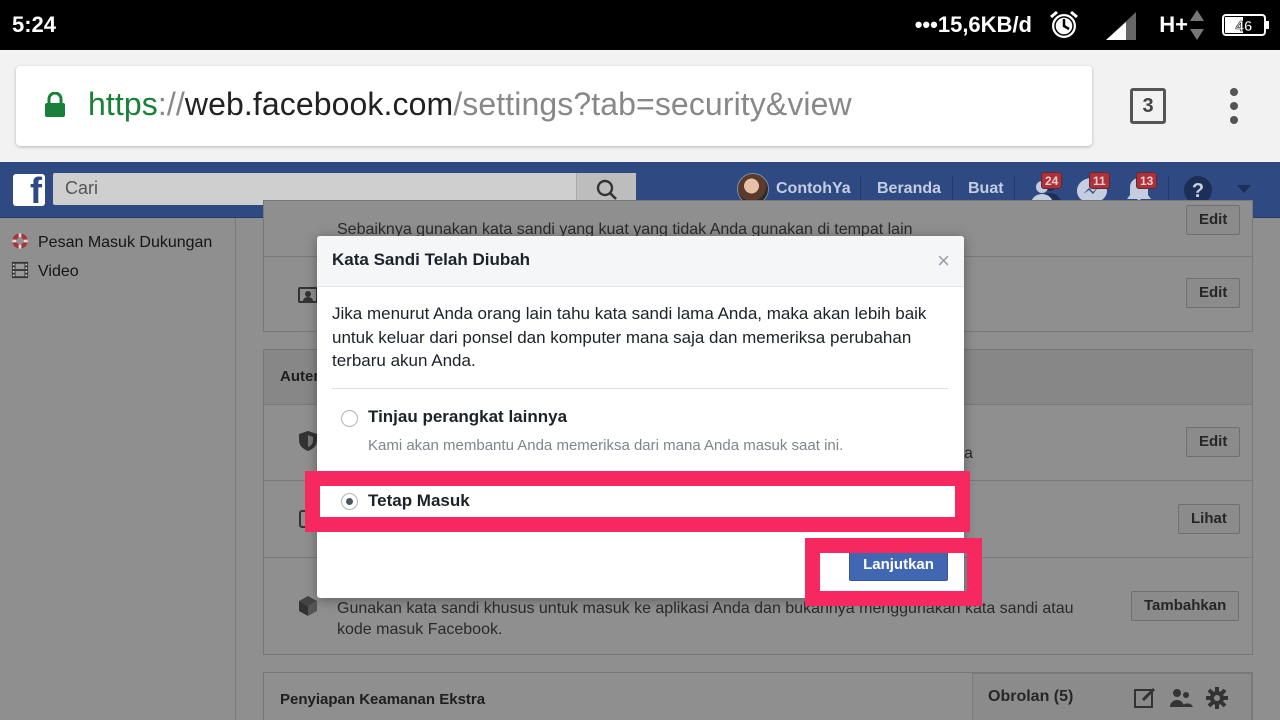 This screenshot has height=720, width=1280. Describe the element at coordinates (984, 24) in the screenshot. I see `network-speed-value: 15,6KB/d` at that location.